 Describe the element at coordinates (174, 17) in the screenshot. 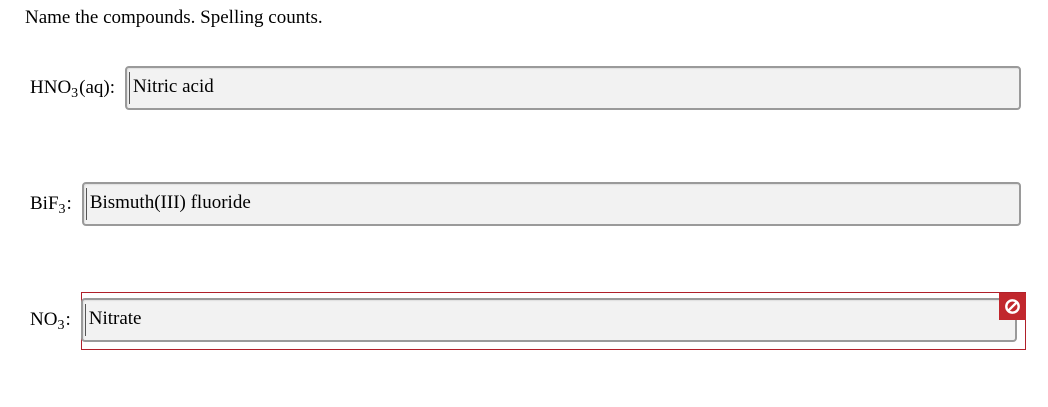

I see `instructions: Name the compounds. Spelling counts.` at that location.